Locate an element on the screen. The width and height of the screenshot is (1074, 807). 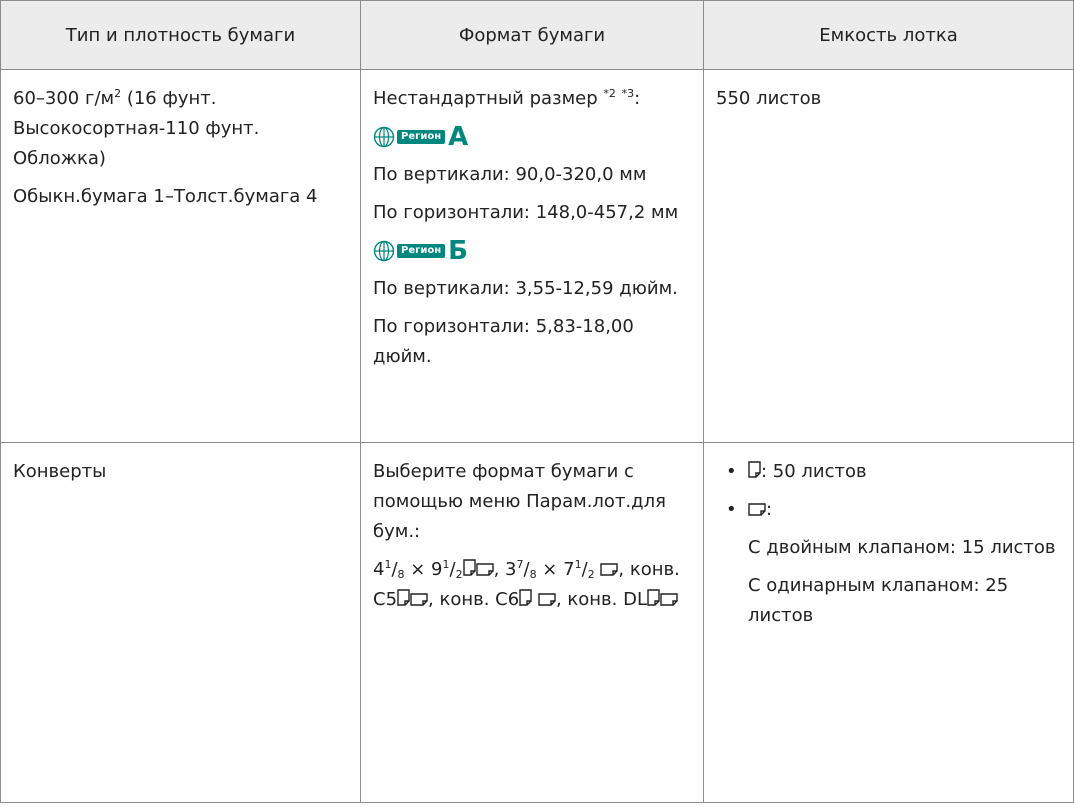
region-a-badge: Регион A is located at coordinates (532, 137).